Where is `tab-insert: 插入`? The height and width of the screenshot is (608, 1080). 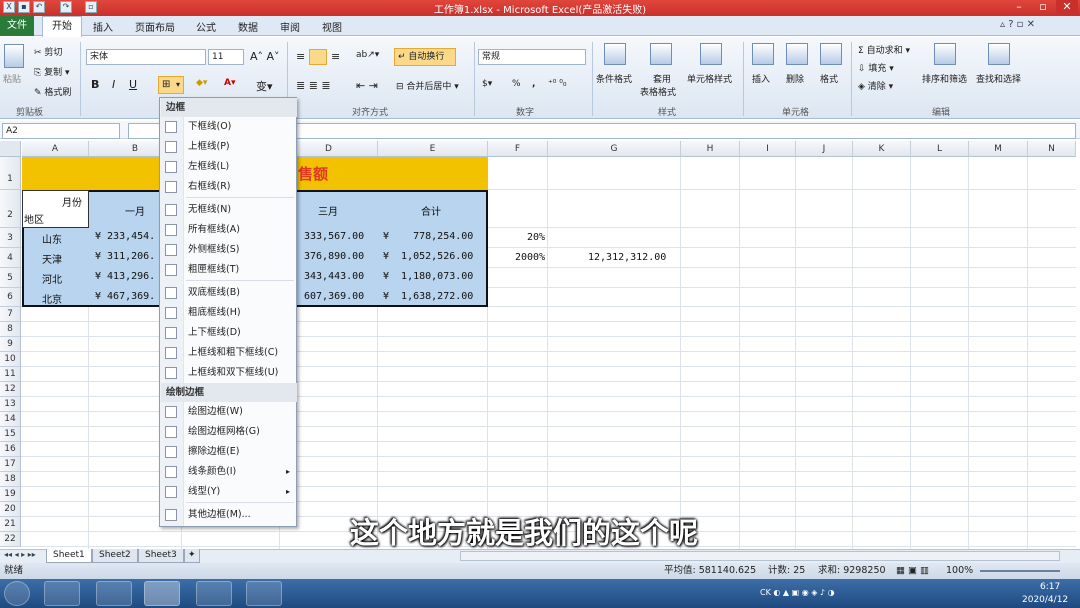 tab-insert: 插入 is located at coordinates (103, 26).